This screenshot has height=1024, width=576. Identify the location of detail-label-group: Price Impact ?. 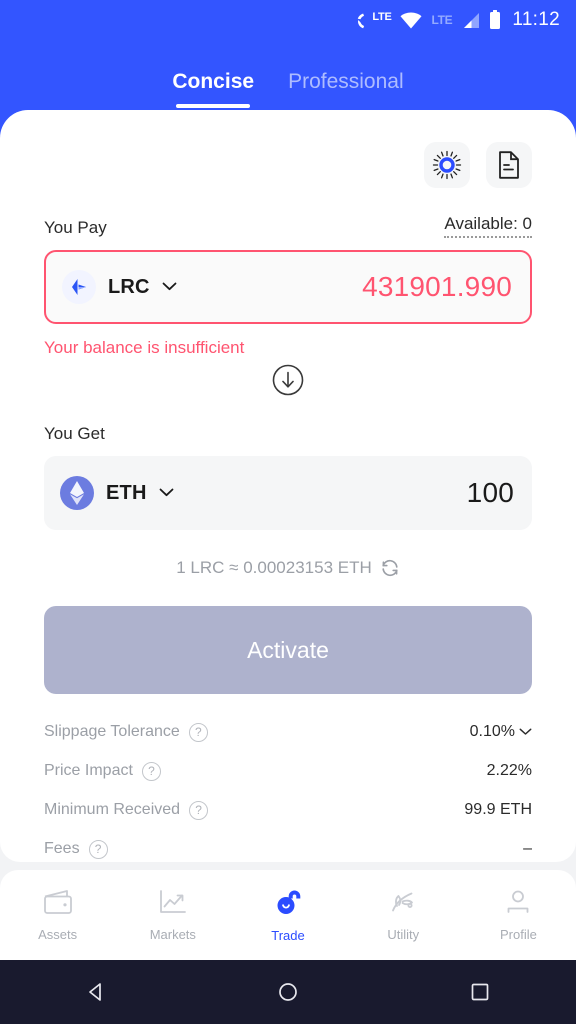
(102, 771).